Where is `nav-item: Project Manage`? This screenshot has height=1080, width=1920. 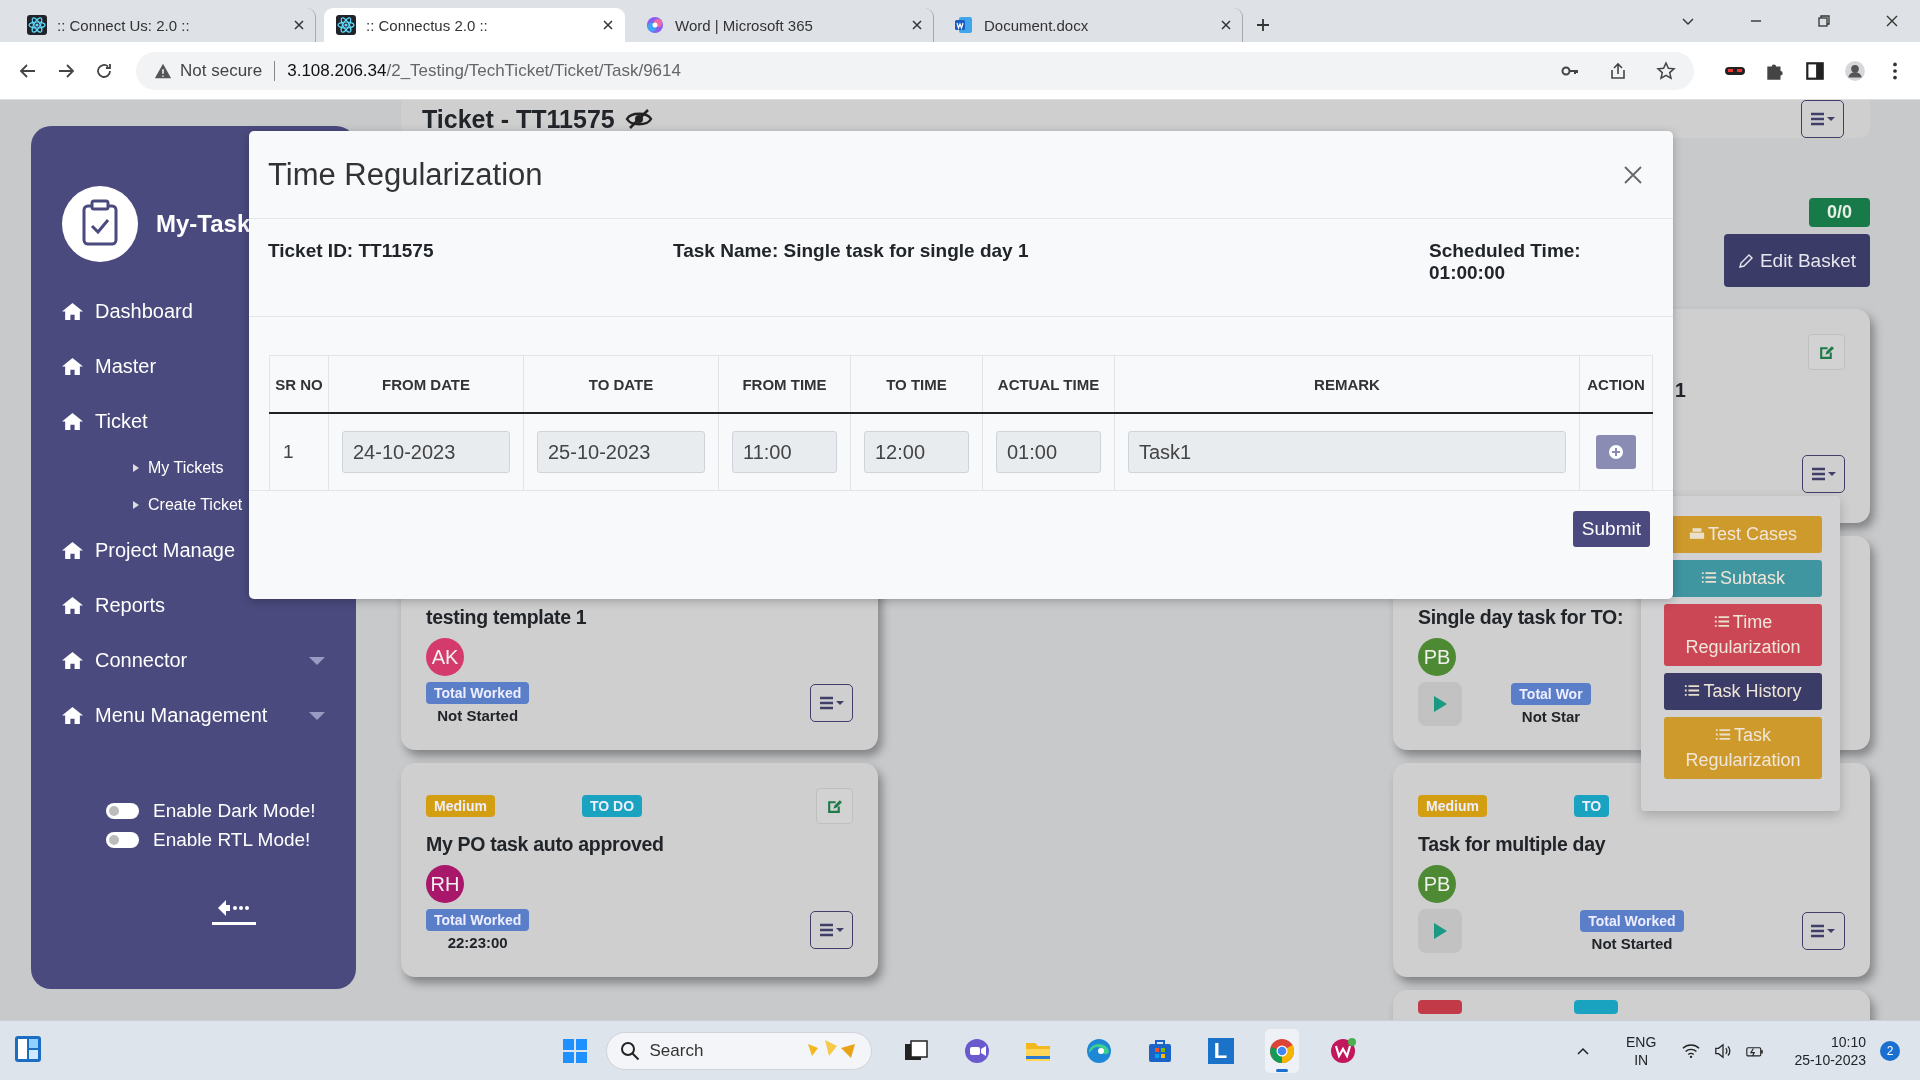
nav-item: Project Manage is located at coordinates (208, 550).